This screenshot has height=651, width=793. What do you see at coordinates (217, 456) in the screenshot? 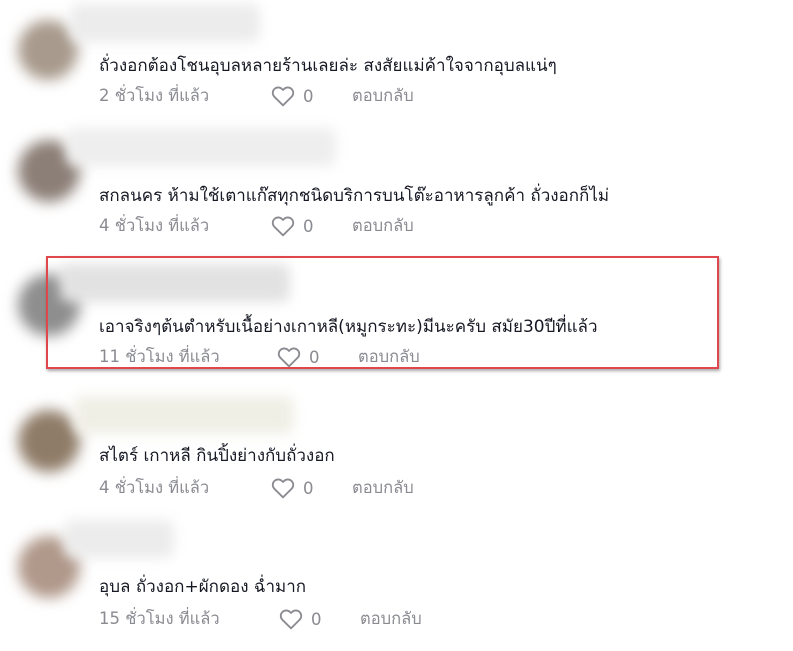
I see `comment-text: สไตร์ เกาหลี กินปิ้งย่างกับถั่วงอก` at bounding box center [217, 456].